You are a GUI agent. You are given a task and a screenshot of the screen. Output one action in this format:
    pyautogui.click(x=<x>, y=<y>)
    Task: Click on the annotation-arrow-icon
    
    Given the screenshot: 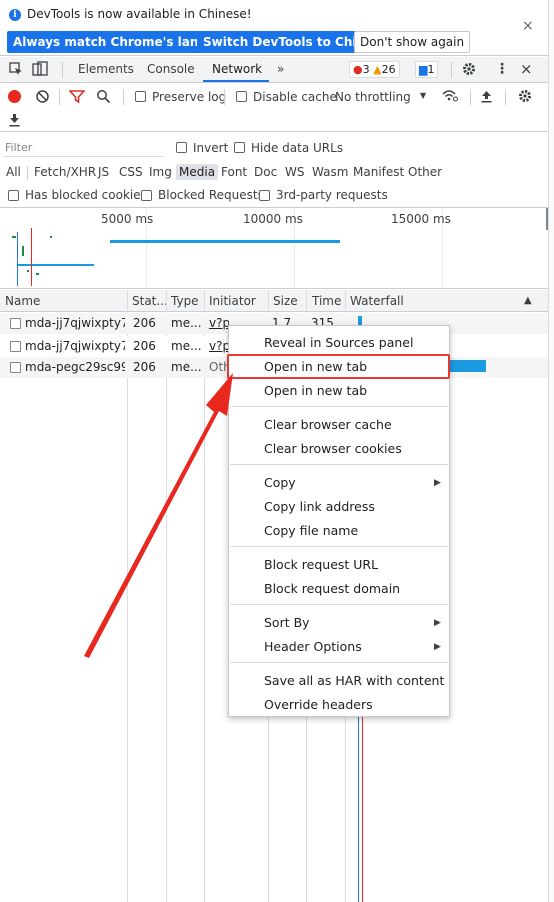 What is the action you would take?
    pyautogui.click(x=158, y=515)
    